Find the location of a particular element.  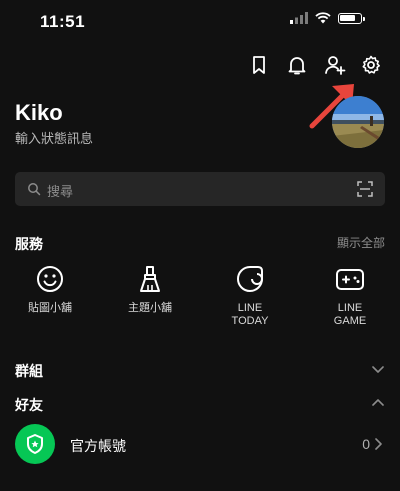

service-item-line-game: LINE GAME is located at coordinates (350, 295).